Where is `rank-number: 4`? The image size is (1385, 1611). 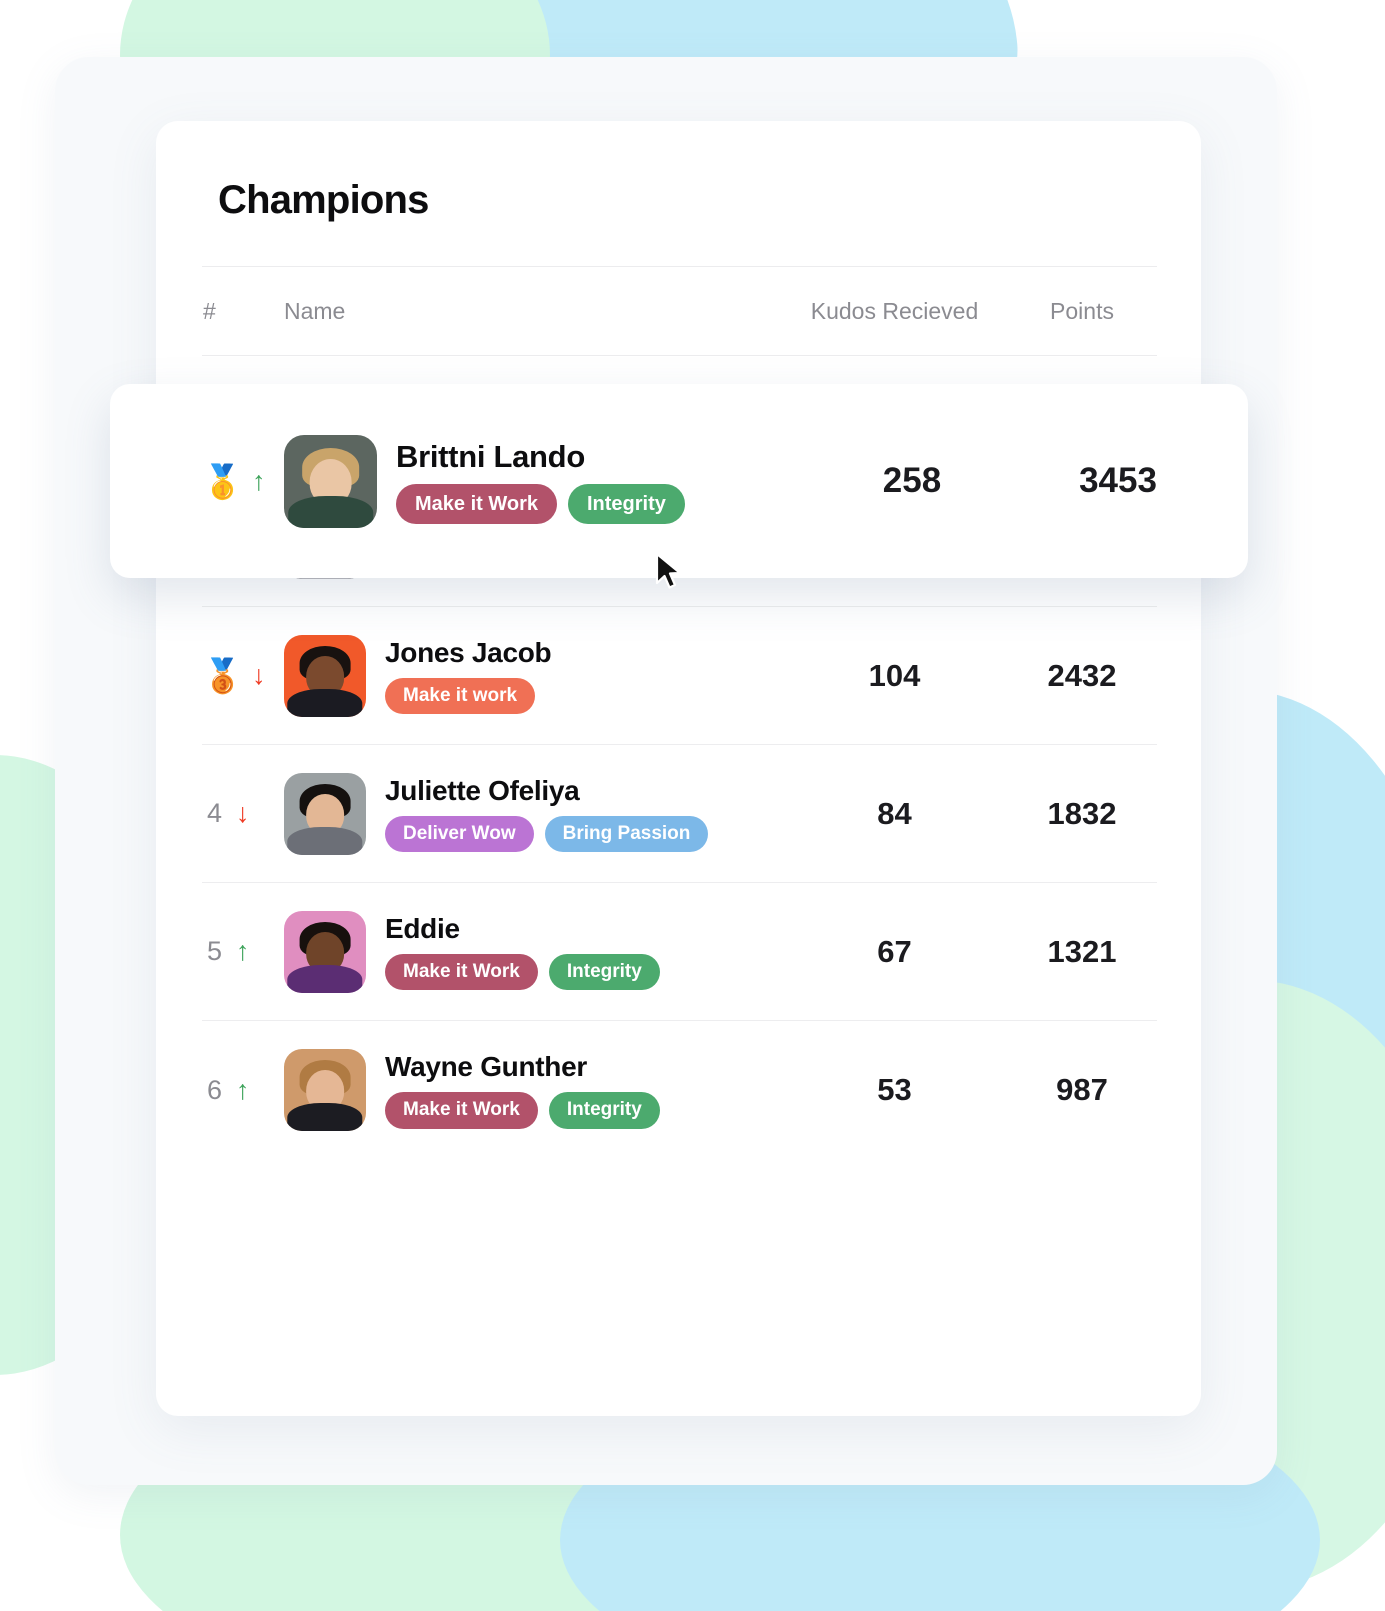 rank-number: 4 is located at coordinates (214, 813).